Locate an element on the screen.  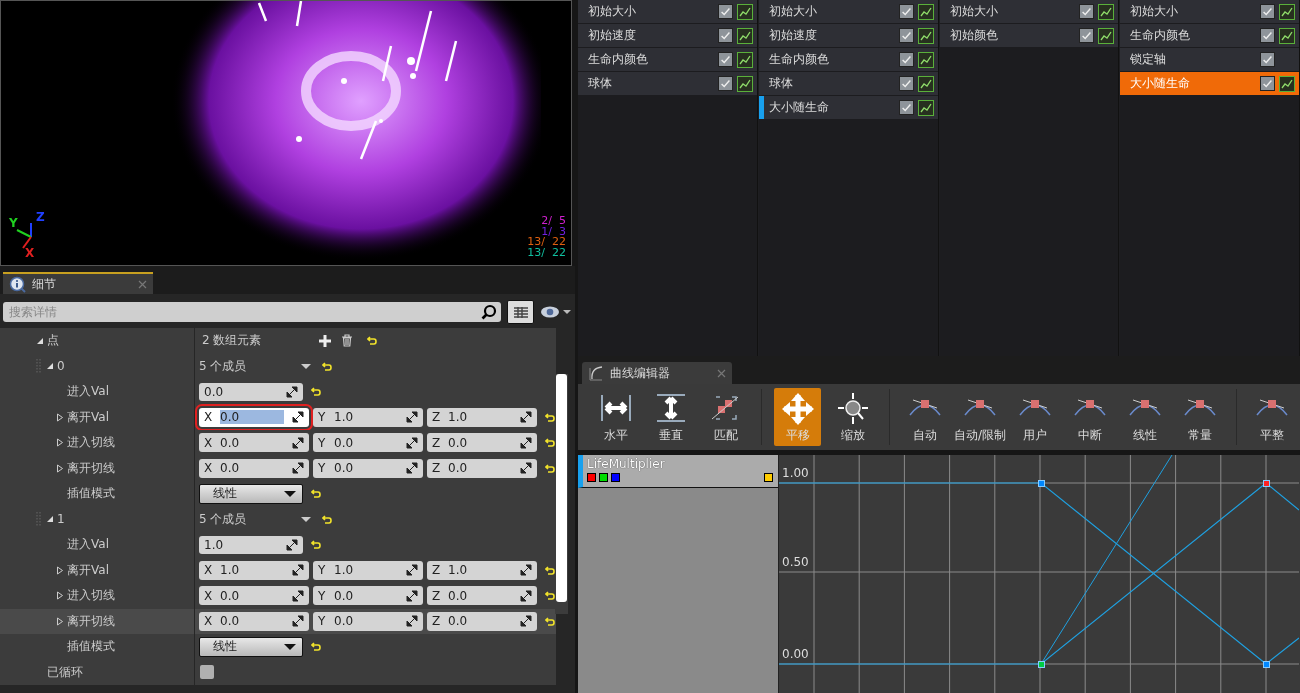
visibility-eye-icon is located at coordinates (556, 312).